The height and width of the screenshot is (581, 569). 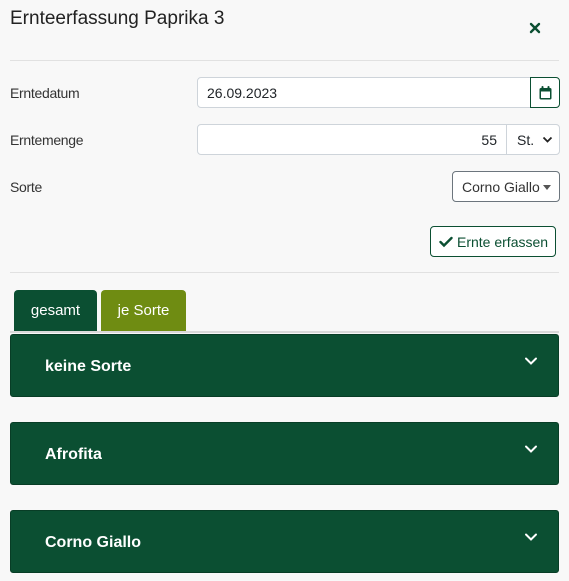 What do you see at coordinates (284, 332) in the screenshot?
I see `tab-divider` at bounding box center [284, 332].